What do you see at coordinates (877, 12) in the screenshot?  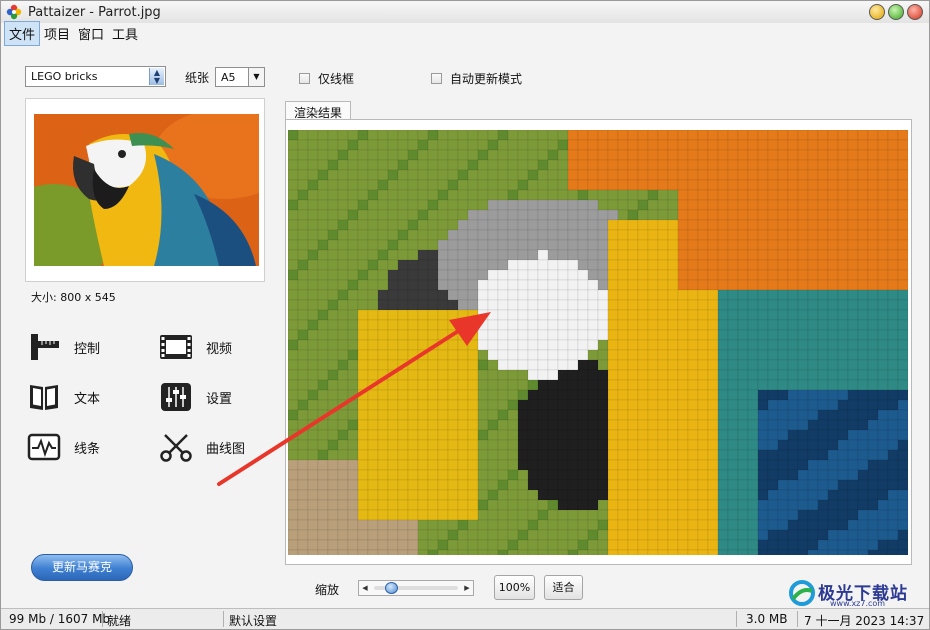 I see `minimize-button` at bounding box center [877, 12].